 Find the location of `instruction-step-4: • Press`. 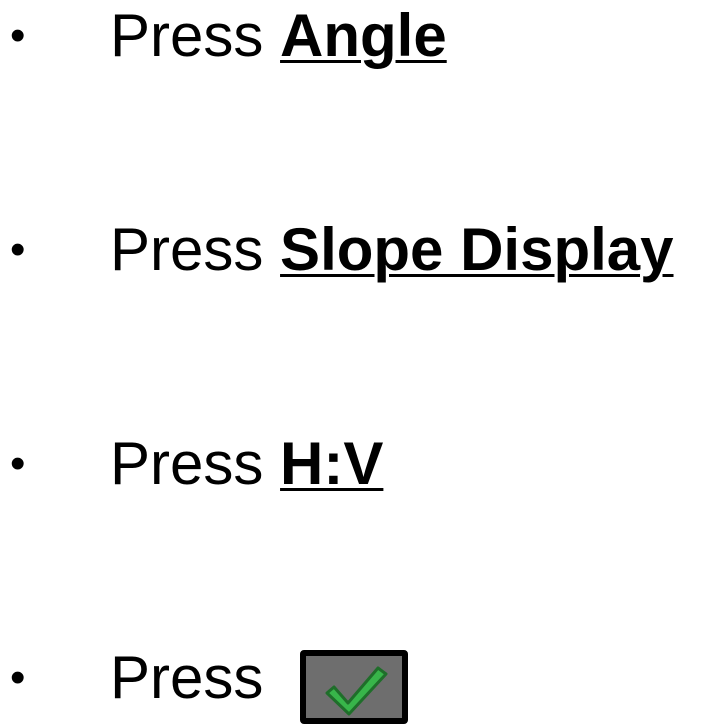

instruction-step-4: • Press is located at coordinates (354, 681).